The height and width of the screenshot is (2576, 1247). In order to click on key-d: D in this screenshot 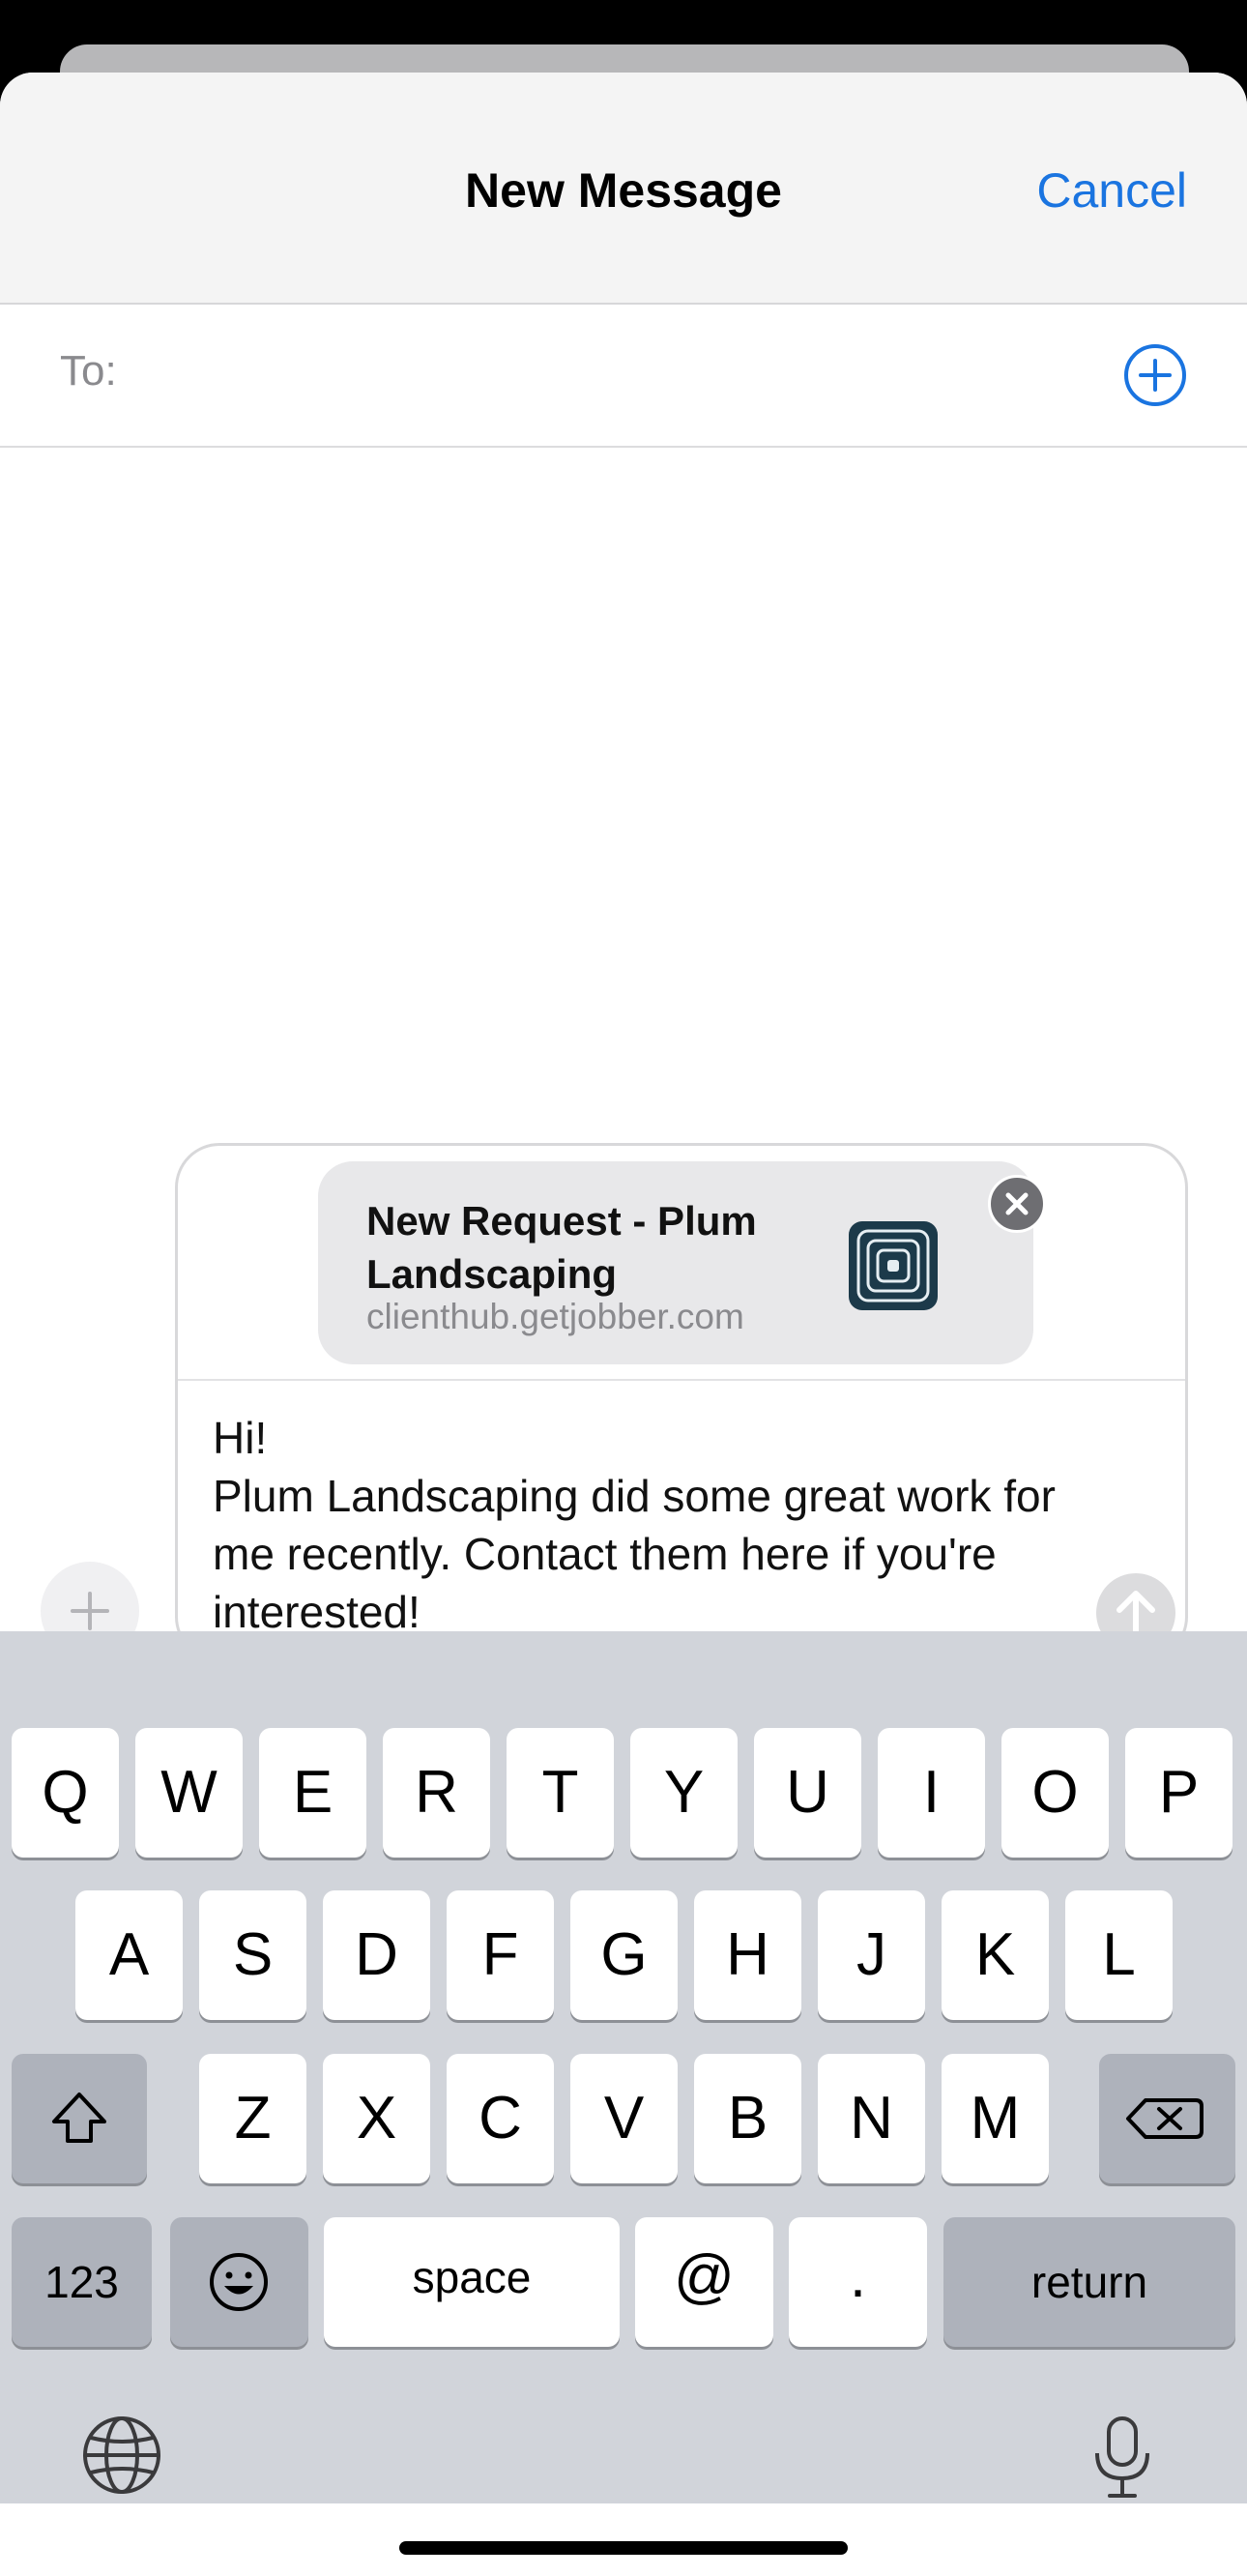, I will do `click(377, 1955)`.